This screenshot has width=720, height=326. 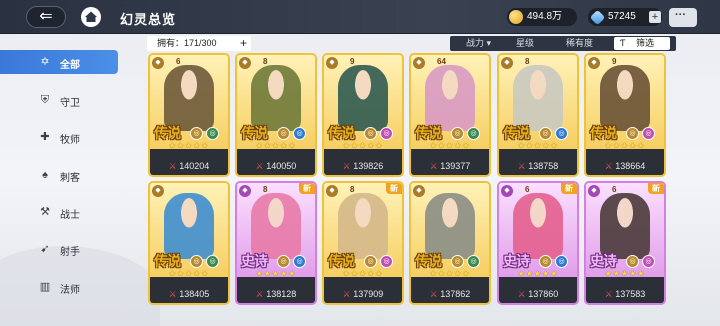 I want to click on power-value: ⚔ 139377, so click(x=450, y=166).